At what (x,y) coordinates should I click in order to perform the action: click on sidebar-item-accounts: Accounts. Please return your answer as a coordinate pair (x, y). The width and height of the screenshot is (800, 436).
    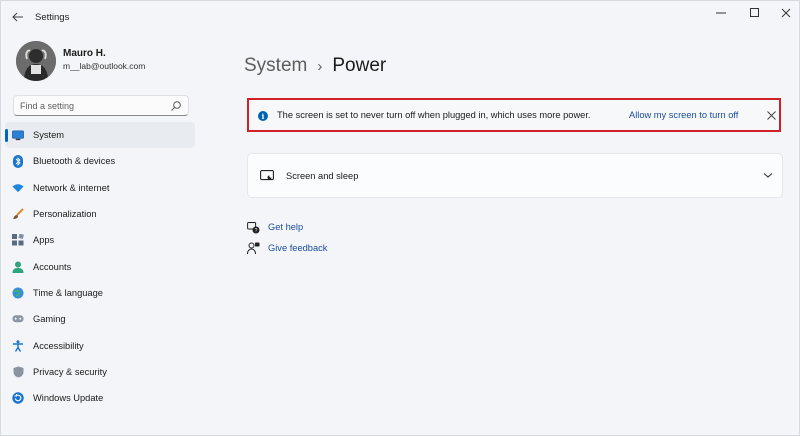
    Looking at the image, I should click on (100, 266).